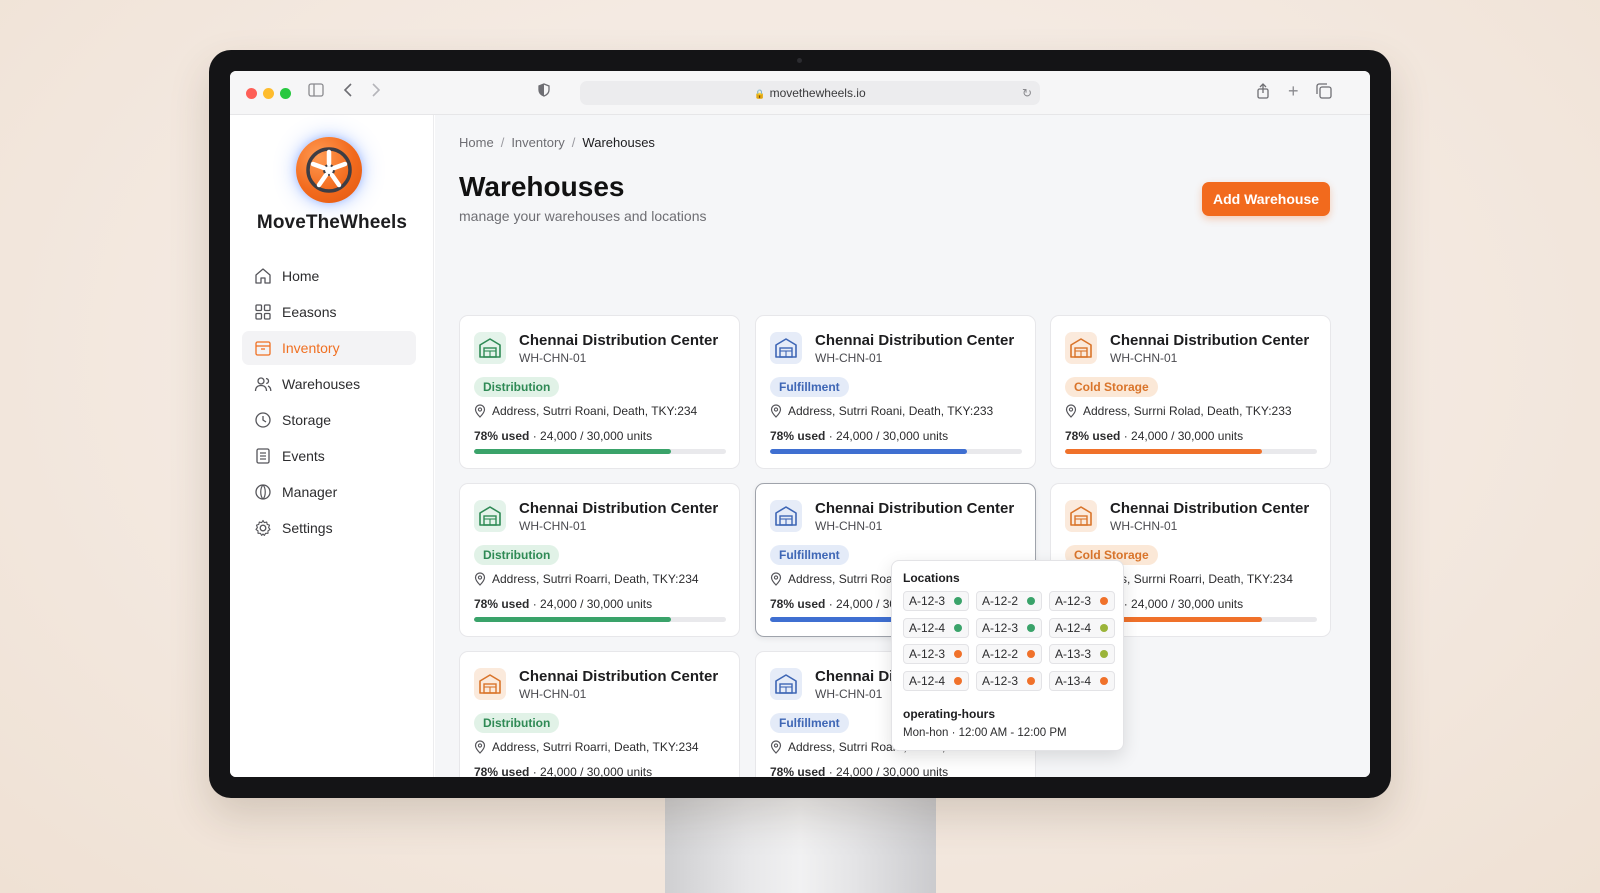 This screenshot has height=893, width=1600. I want to click on warehouse-type-badge: Fulfillment, so click(809, 555).